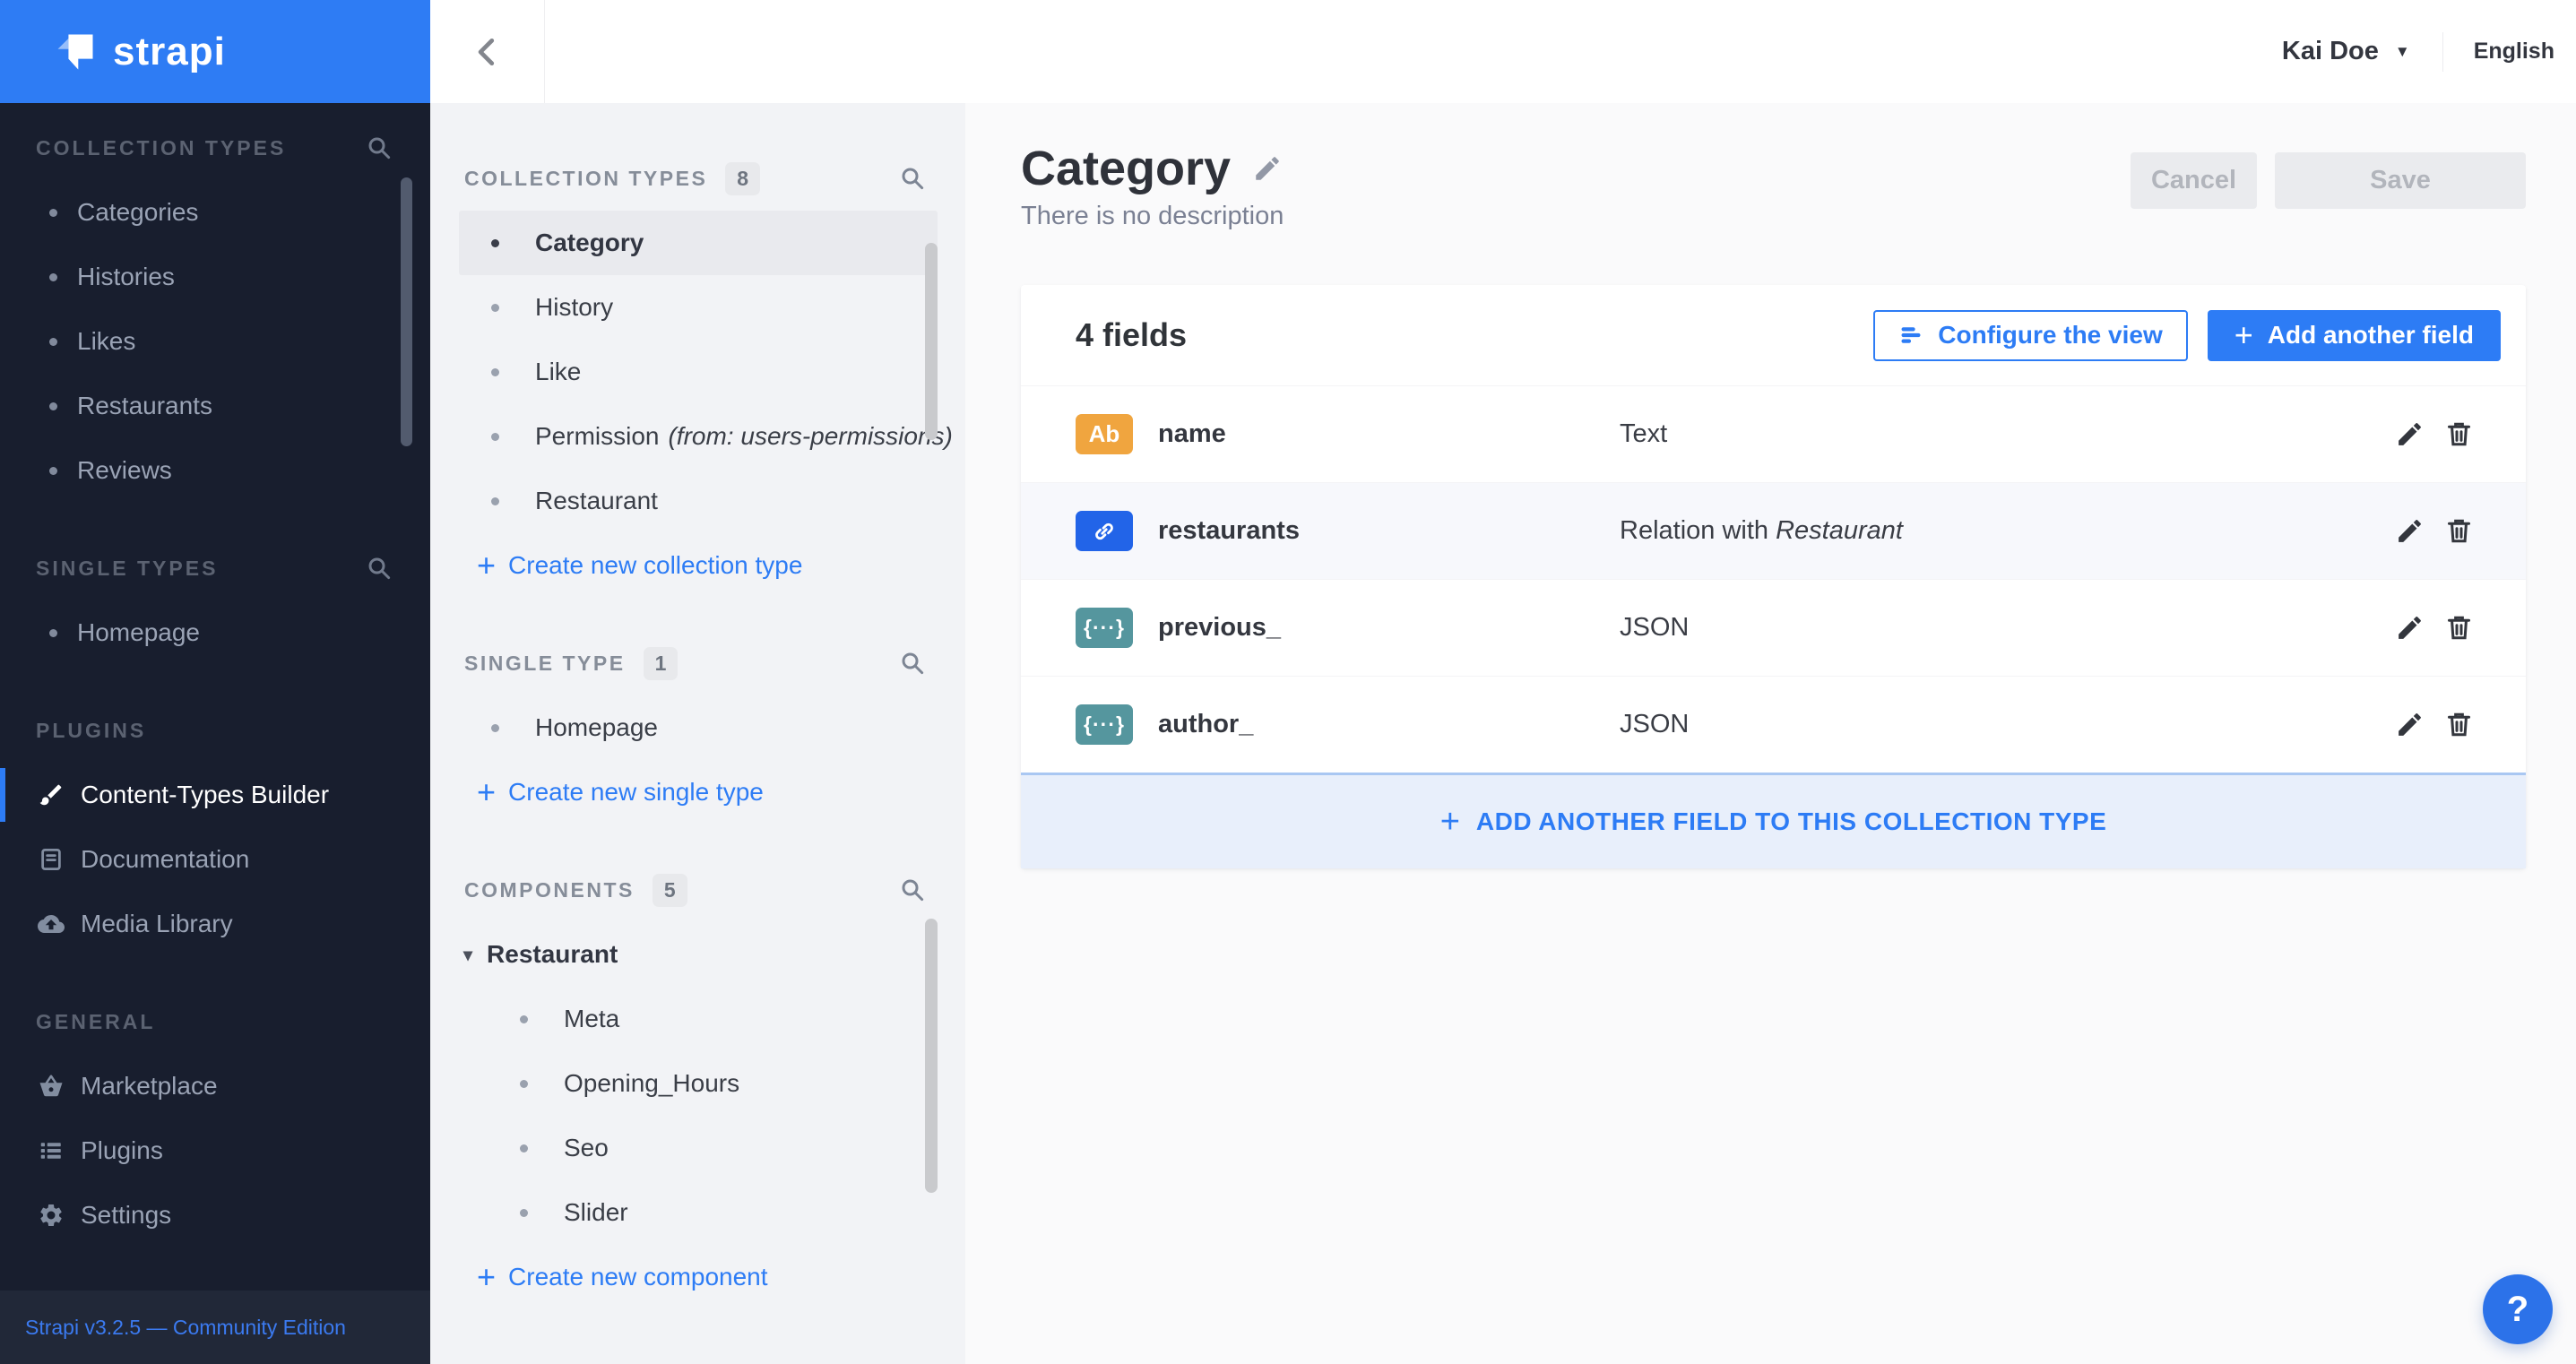  Describe the element at coordinates (149, 1086) in the screenshot. I see `sidebar-item-label: Marketplace` at that location.